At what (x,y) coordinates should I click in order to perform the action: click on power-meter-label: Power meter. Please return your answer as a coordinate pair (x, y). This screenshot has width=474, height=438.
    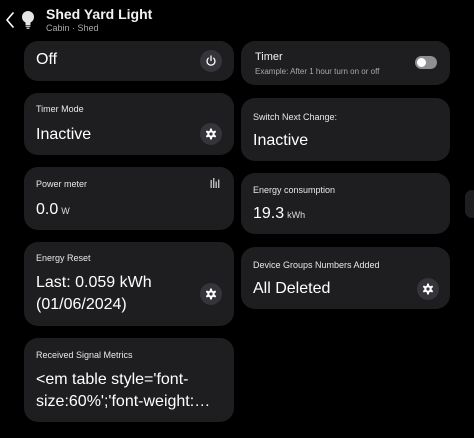
    Looking at the image, I should click on (62, 184).